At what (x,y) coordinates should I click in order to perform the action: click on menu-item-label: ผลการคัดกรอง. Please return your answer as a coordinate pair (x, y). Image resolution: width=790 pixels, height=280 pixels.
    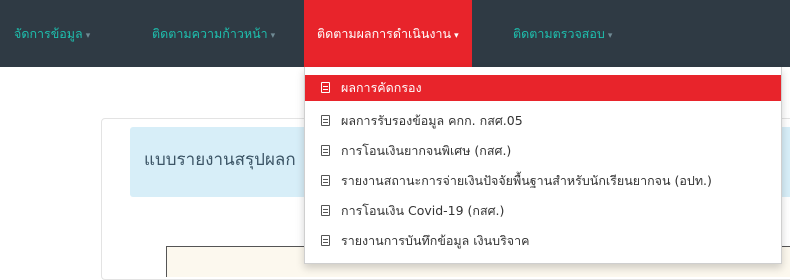
    Looking at the image, I should click on (381, 87).